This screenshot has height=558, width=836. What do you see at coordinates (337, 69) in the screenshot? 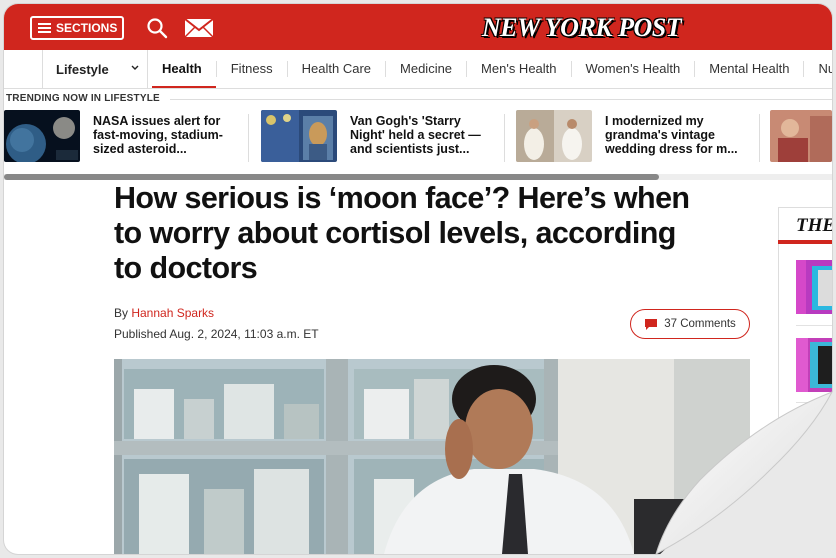
I see `nav-item-health-care: Health Care` at bounding box center [337, 69].